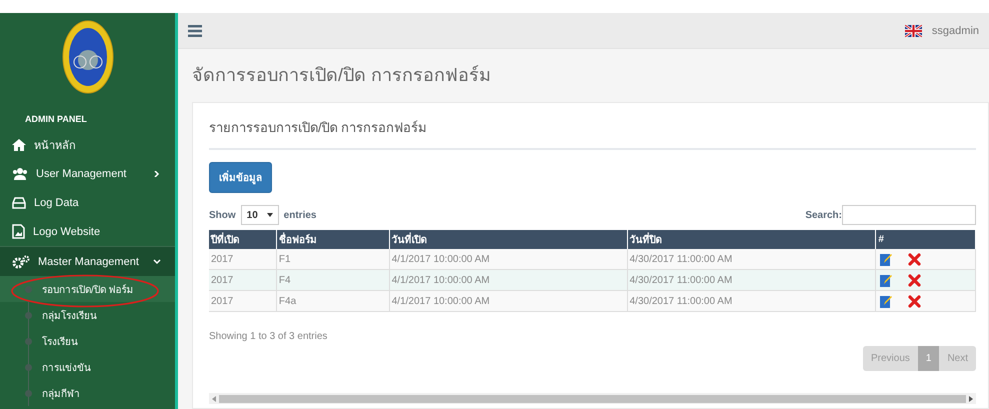 This screenshot has height=409, width=989. What do you see at coordinates (87, 289) in the screenshot?
I see `submenu-item: รอบการเปิด/ปิด ฟอร์ม` at bounding box center [87, 289].